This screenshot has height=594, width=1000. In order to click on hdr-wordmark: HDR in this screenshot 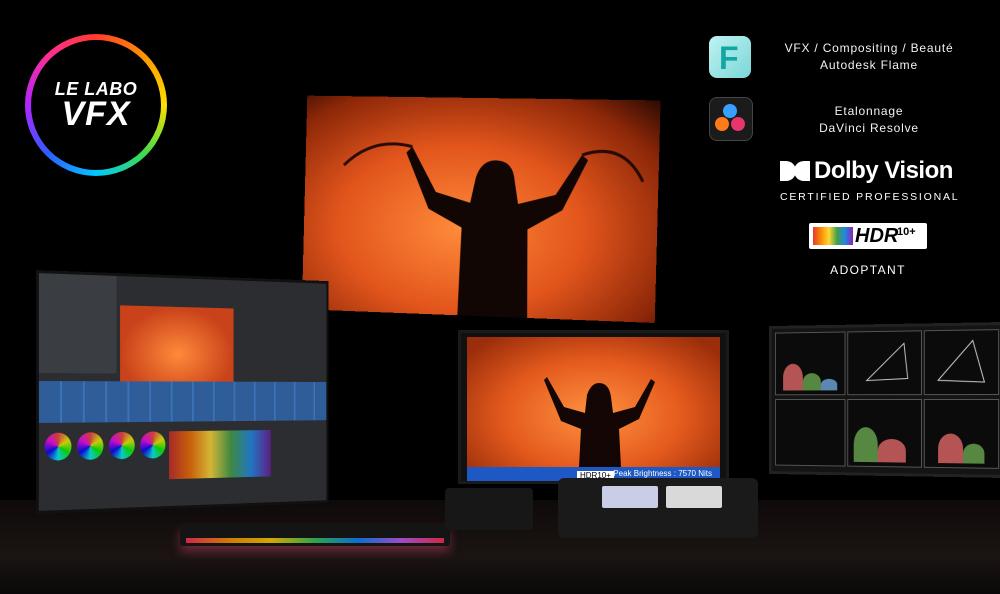, I will do `click(877, 236)`.